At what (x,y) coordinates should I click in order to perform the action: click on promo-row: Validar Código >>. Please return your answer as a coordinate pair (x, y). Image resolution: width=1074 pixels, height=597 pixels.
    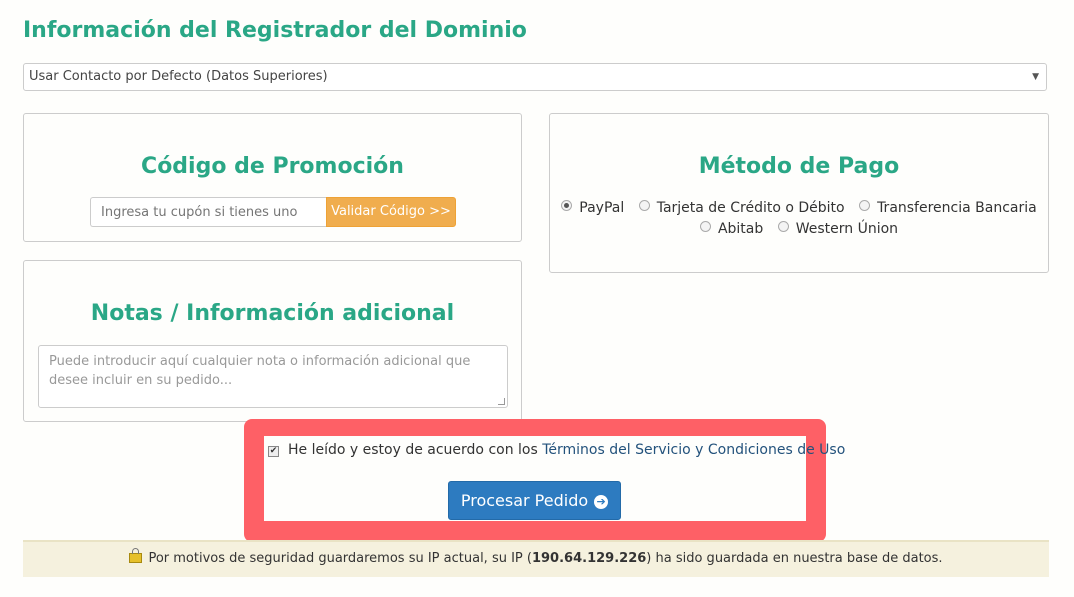
    Looking at the image, I should click on (273, 212).